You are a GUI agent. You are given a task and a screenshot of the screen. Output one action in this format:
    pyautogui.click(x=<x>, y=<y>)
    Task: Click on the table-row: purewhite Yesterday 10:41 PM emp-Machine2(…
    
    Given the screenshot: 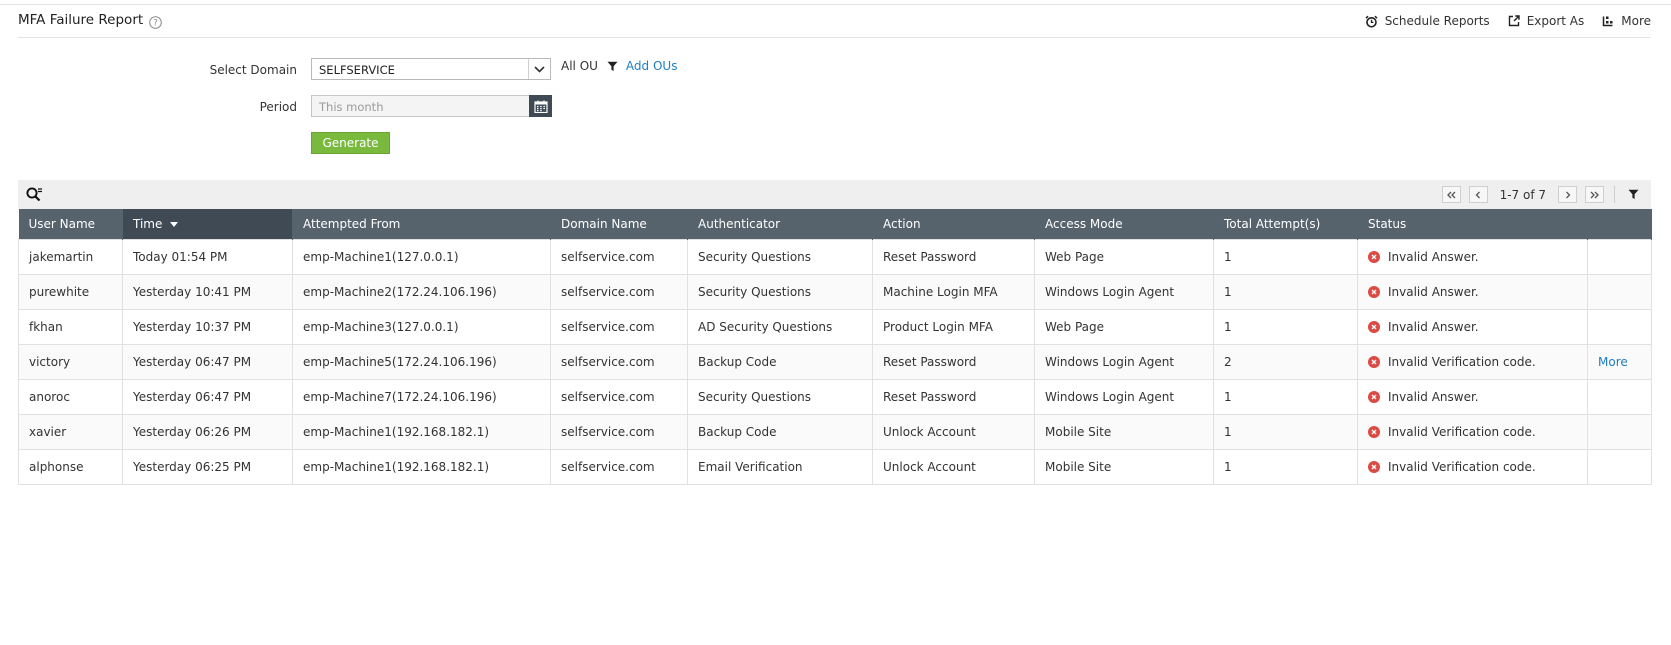 What is the action you would take?
    pyautogui.click(x=835, y=291)
    